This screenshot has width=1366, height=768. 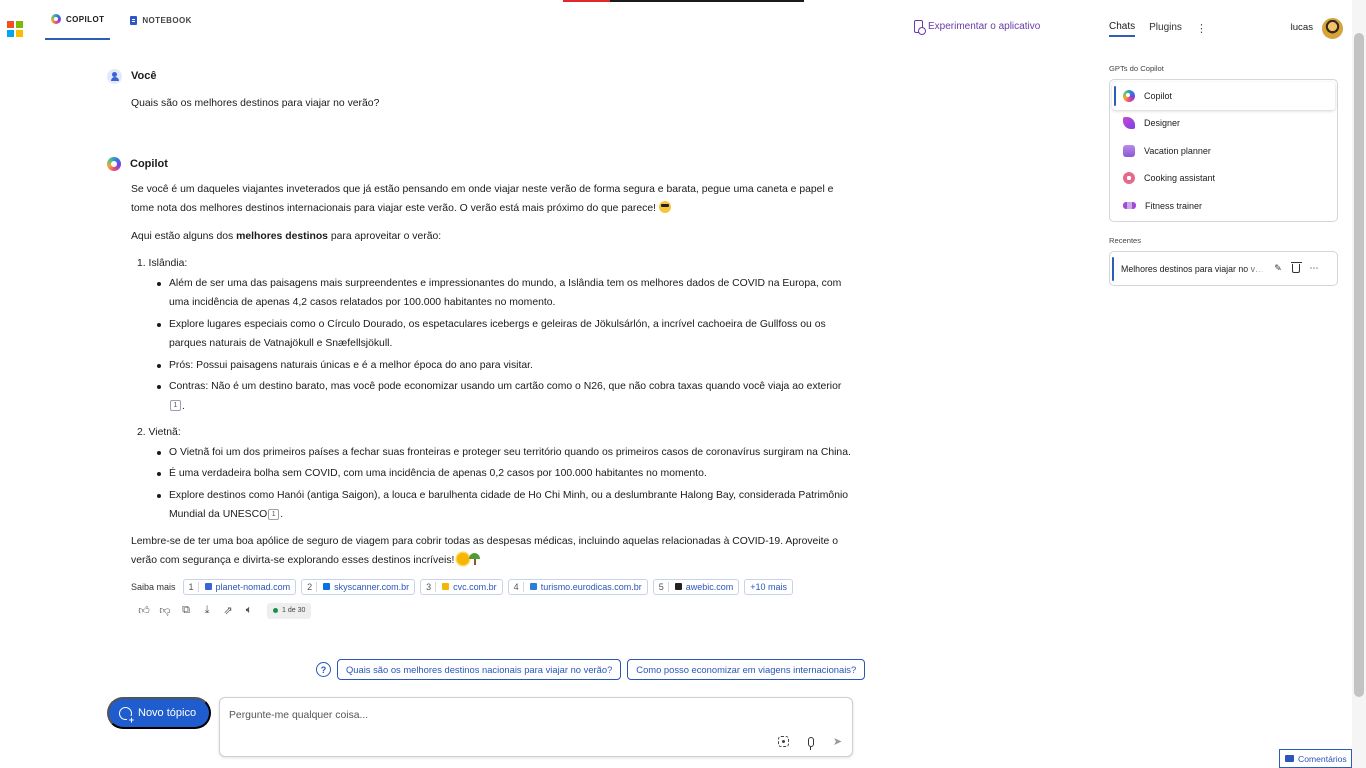 I want to click on top-navigation: COPILOT NOTEBOOK, so click(x=128, y=21).